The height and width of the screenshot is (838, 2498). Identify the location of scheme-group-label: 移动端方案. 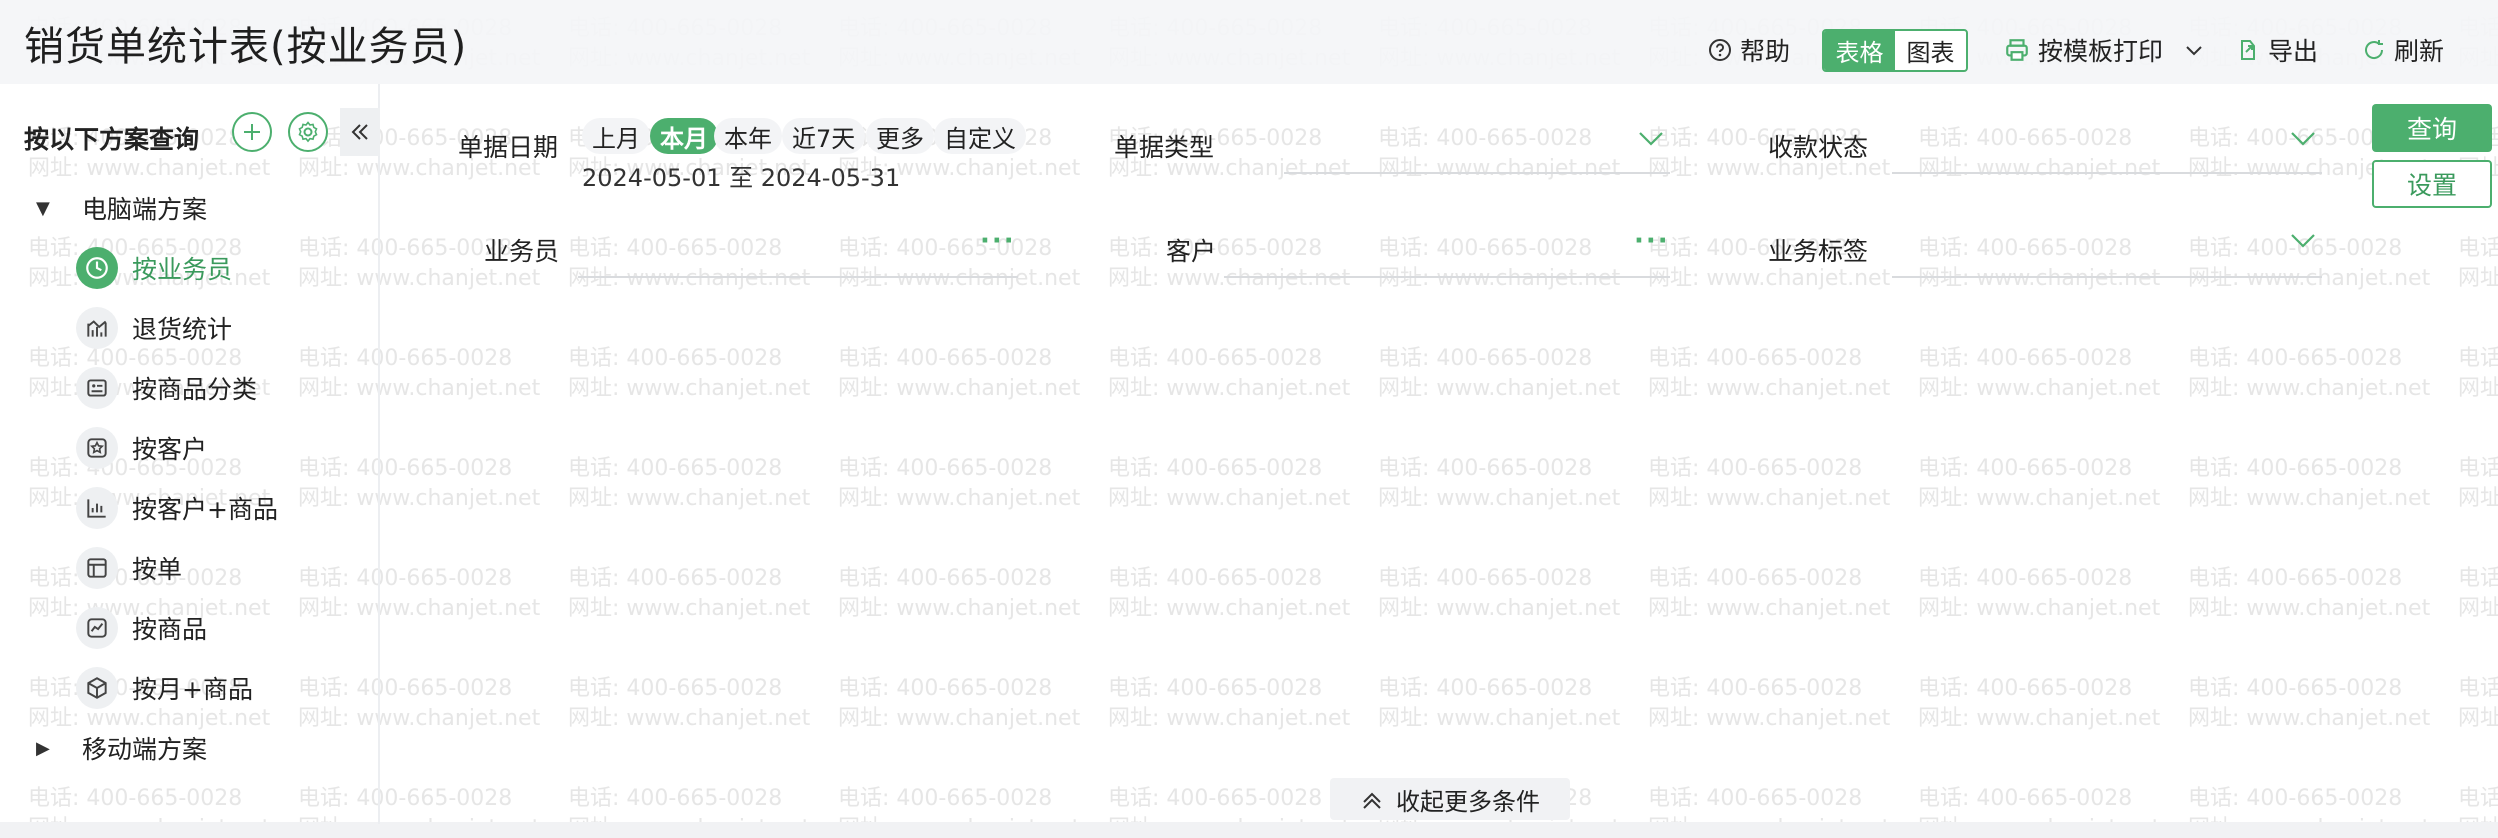
(145, 749).